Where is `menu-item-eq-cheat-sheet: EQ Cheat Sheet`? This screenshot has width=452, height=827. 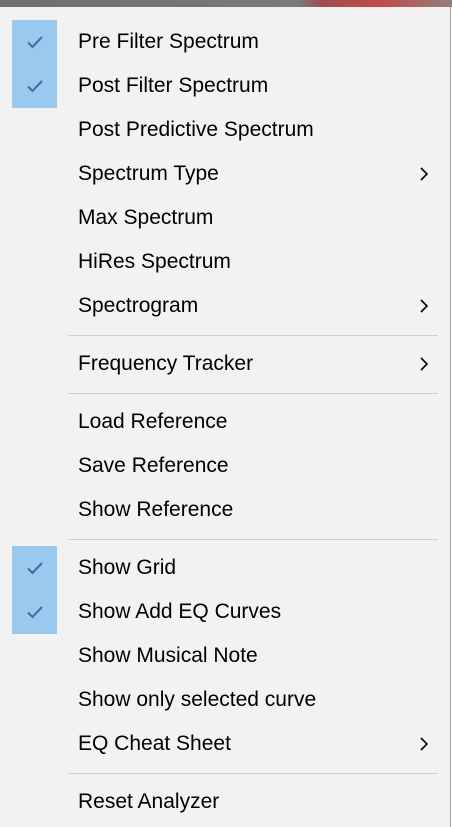 menu-item-eq-cheat-sheet: EQ Cheat Sheet is located at coordinates (225, 744).